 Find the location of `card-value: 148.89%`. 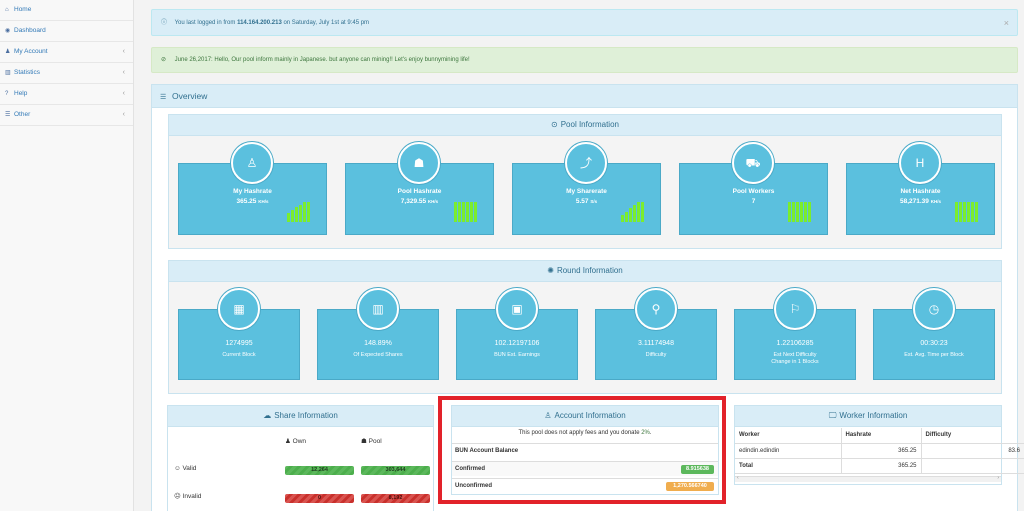

card-value: 148.89% is located at coordinates (378, 343).